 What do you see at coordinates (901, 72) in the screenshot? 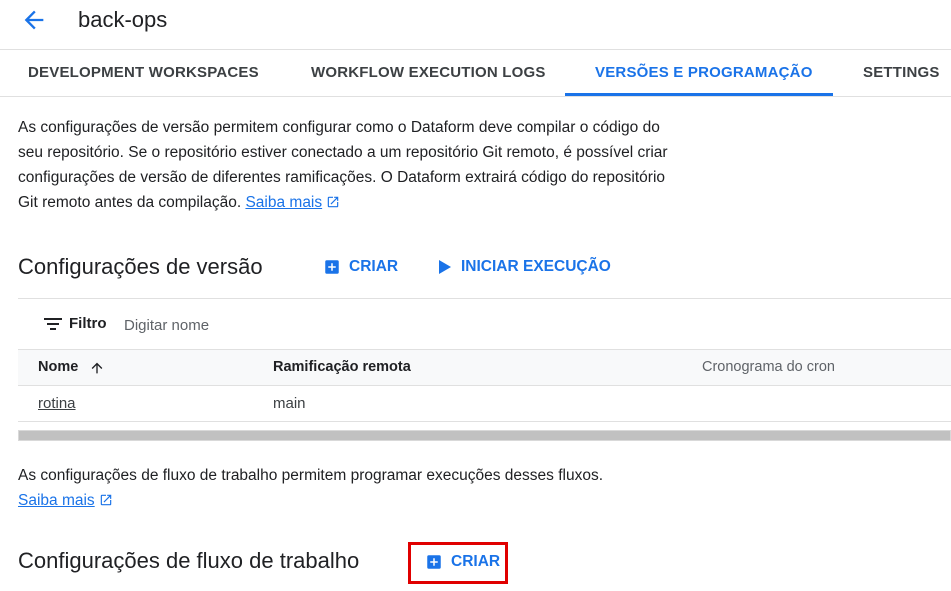
I see `tab-settings: SETTINGS` at bounding box center [901, 72].